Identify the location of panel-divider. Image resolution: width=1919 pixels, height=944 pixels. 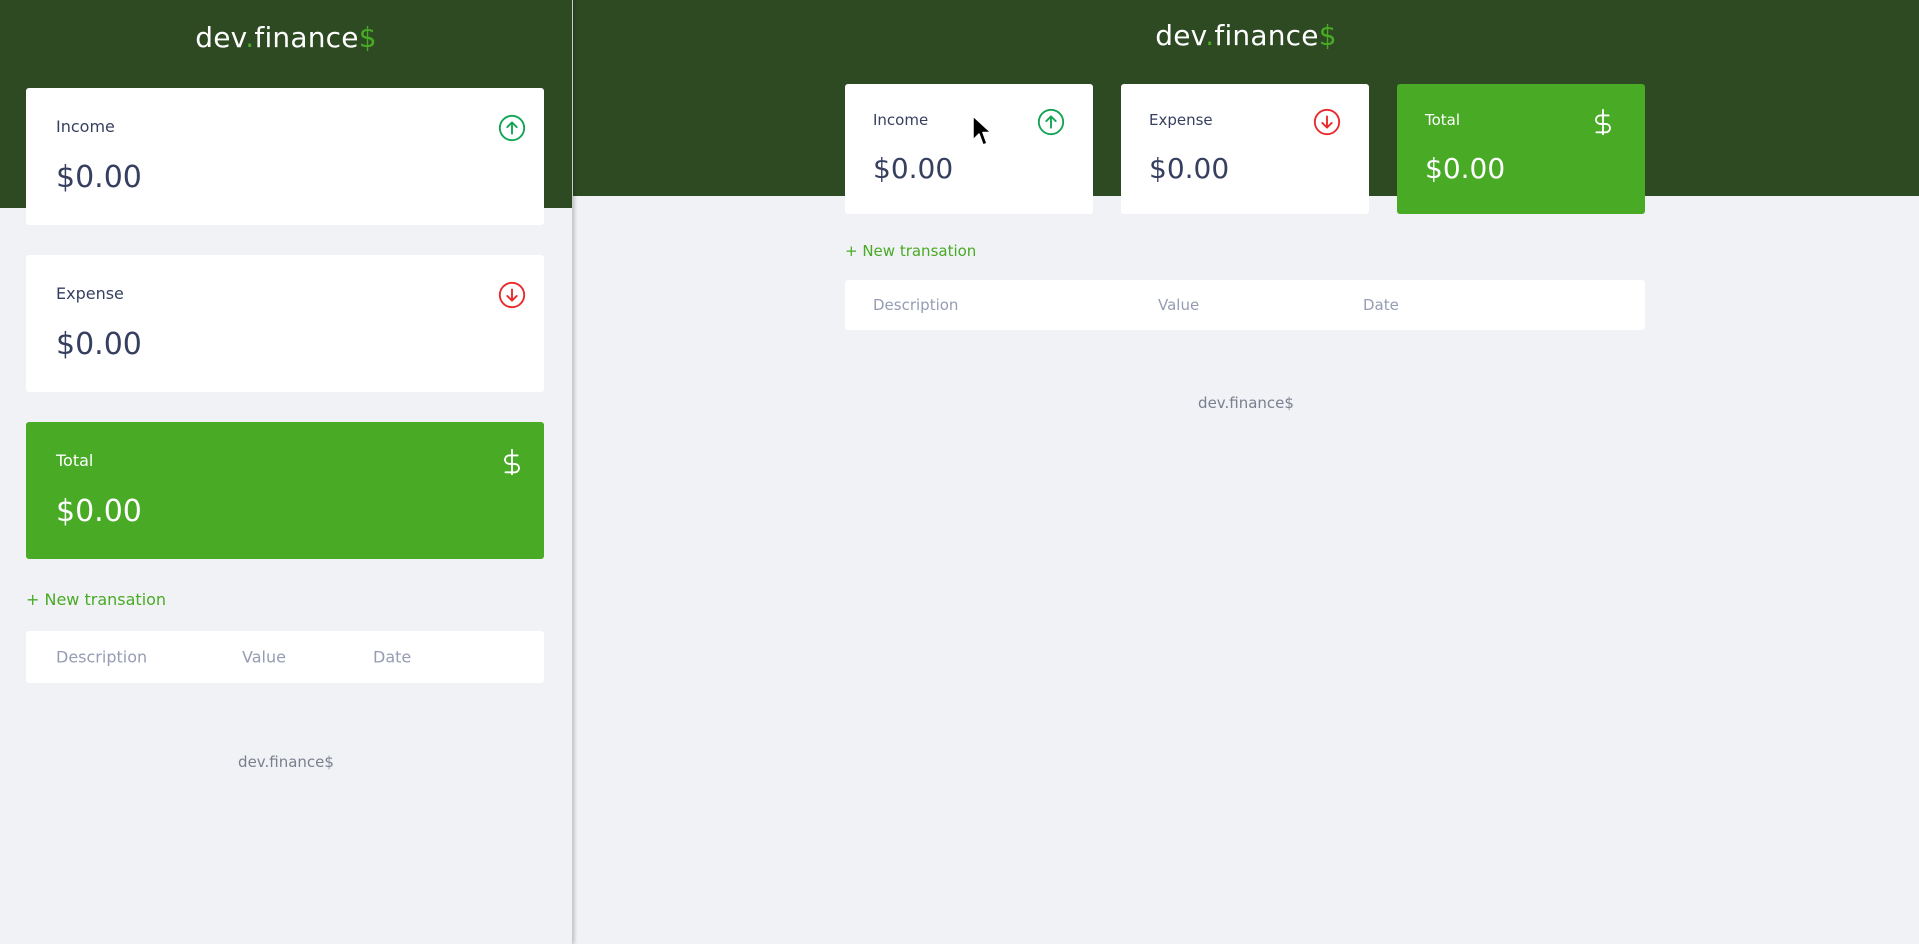
(572, 472).